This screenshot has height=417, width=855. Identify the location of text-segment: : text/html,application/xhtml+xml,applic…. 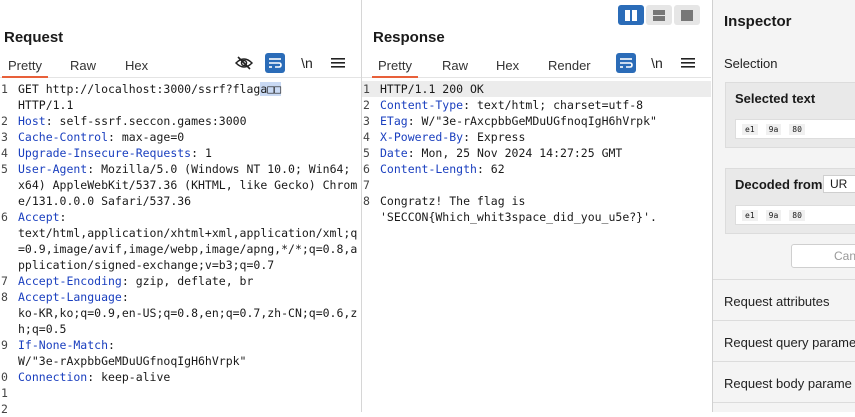
(188, 241).